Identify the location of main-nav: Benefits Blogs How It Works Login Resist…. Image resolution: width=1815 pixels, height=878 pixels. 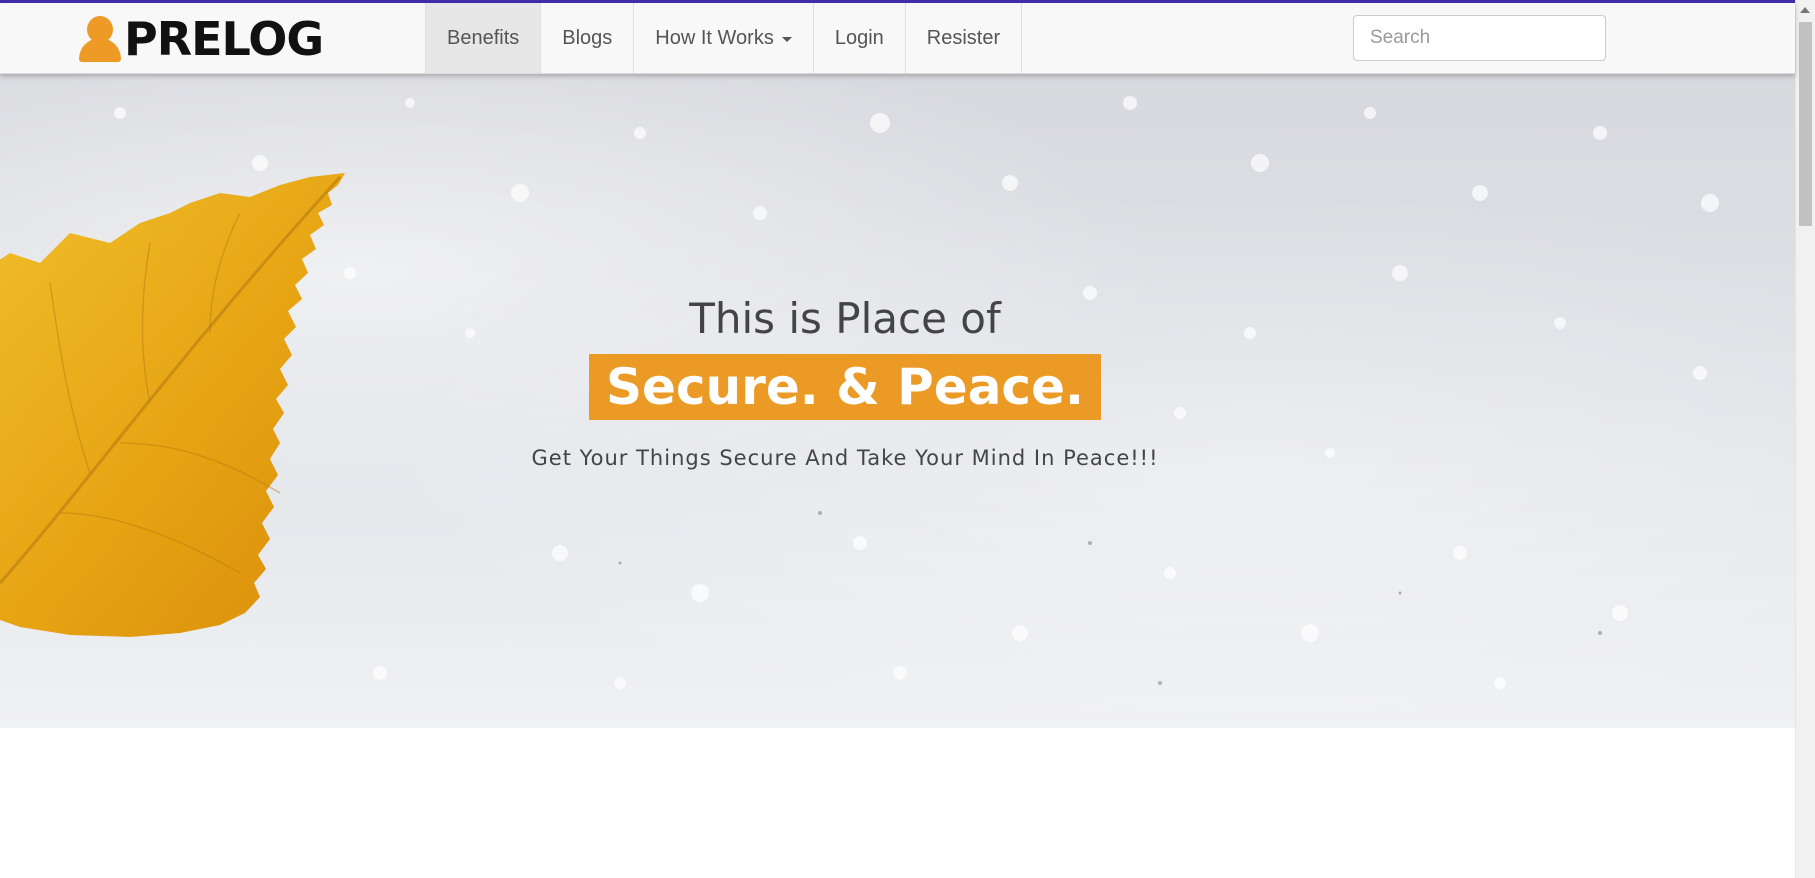
(724, 38).